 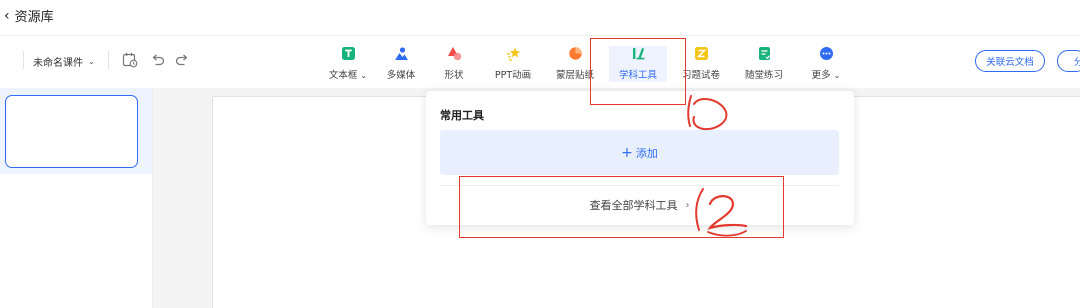 I want to click on schedule-icon, so click(x=130, y=60).